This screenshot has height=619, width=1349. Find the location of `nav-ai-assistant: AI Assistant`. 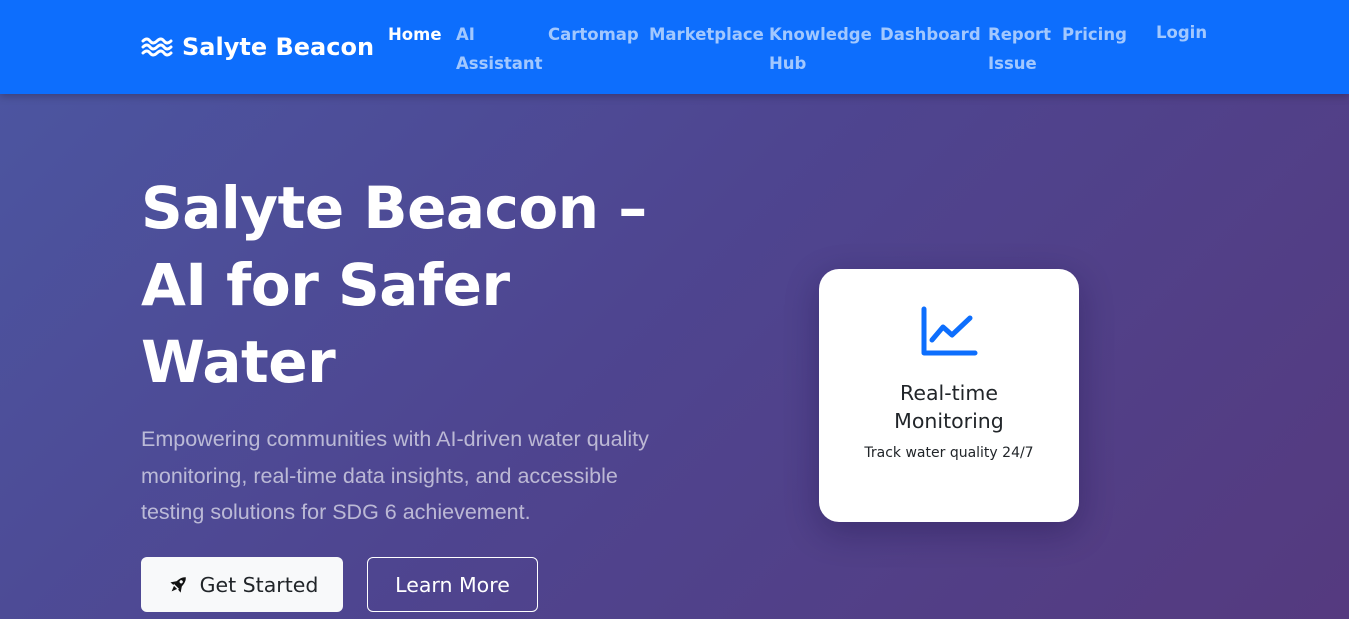

nav-ai-assistant: AI Assistant is located at coordinates (499, 49).